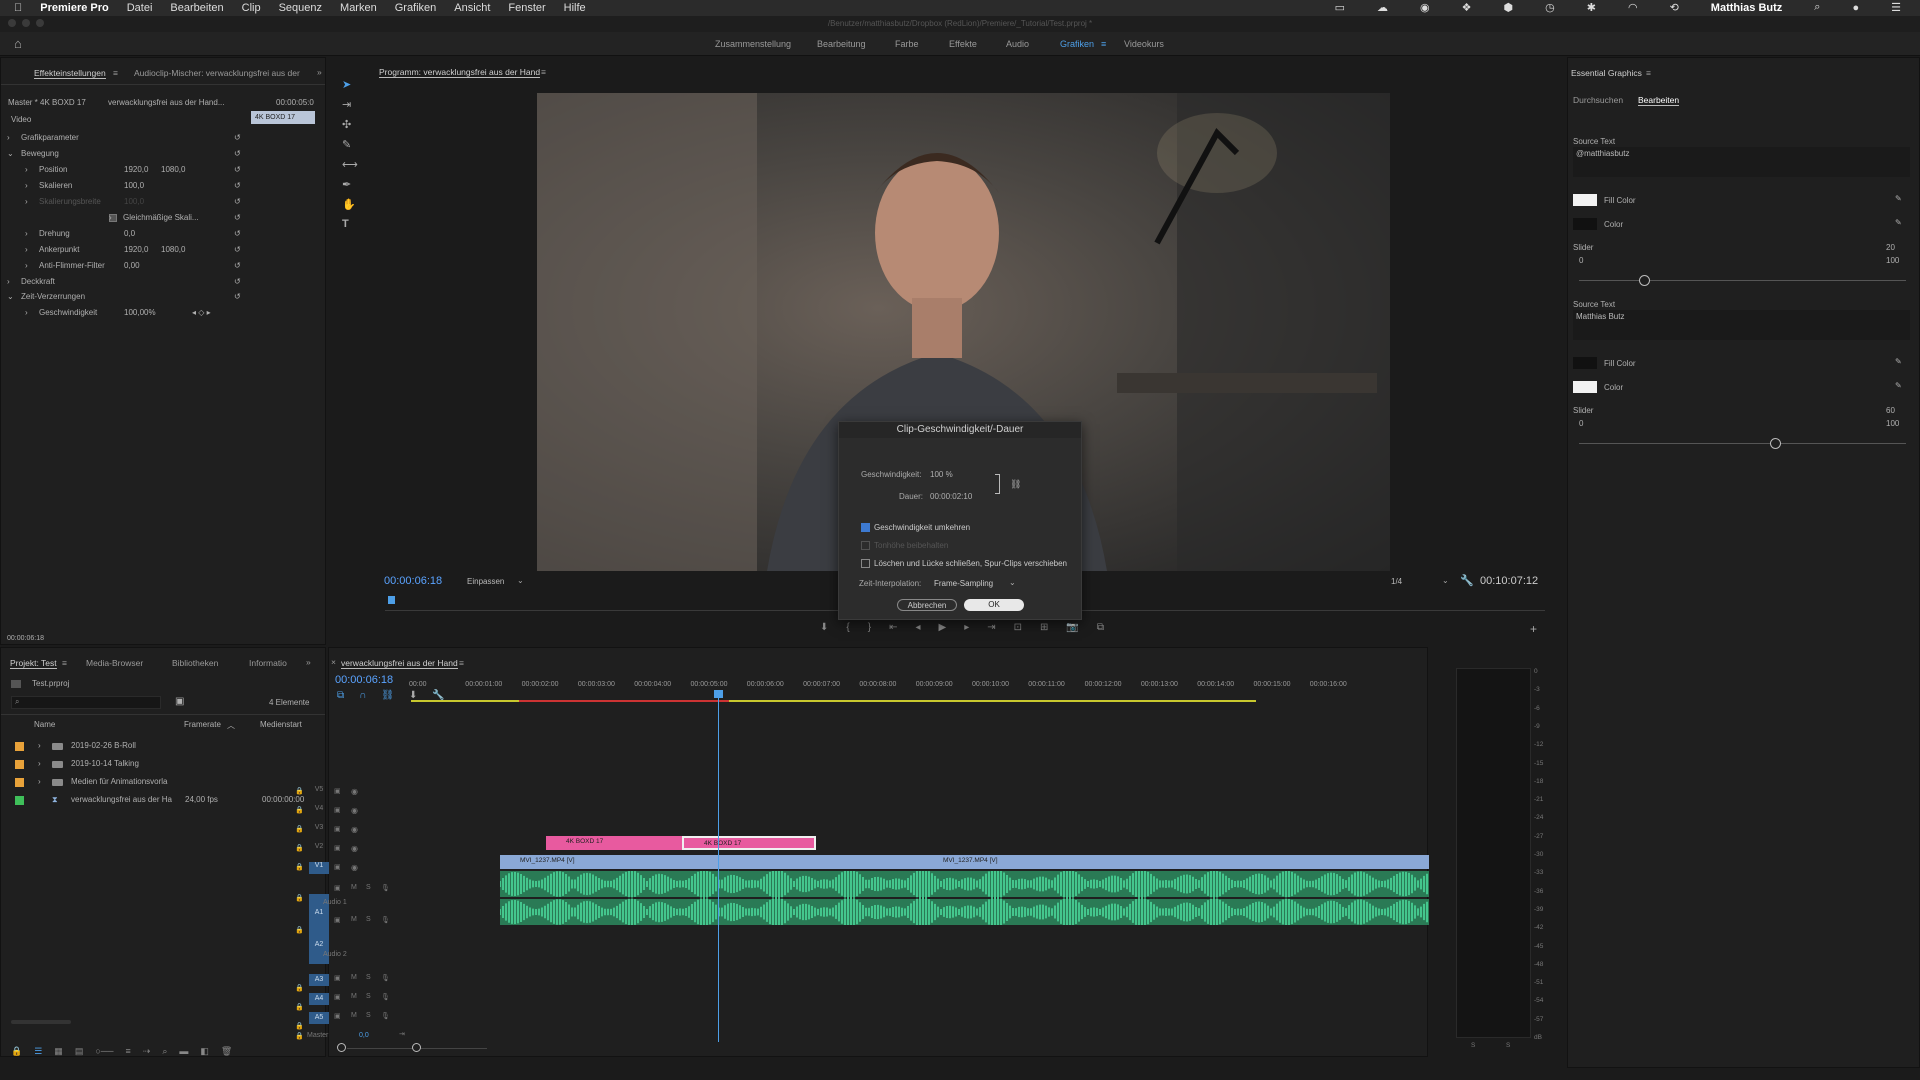  What do you see at coordinates (1606, 73) in the screenshot?
I see `essential-graphics-title: Essential Graphics` at bounding box center [1606, 73].